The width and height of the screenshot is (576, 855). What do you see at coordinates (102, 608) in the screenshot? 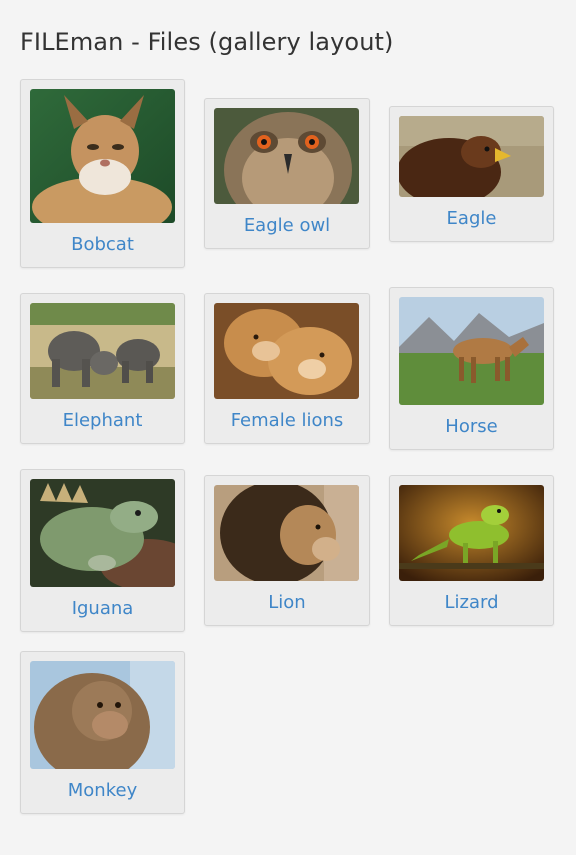
I see `file-name-iguana: Iguana` at bounding box center [102, 608].